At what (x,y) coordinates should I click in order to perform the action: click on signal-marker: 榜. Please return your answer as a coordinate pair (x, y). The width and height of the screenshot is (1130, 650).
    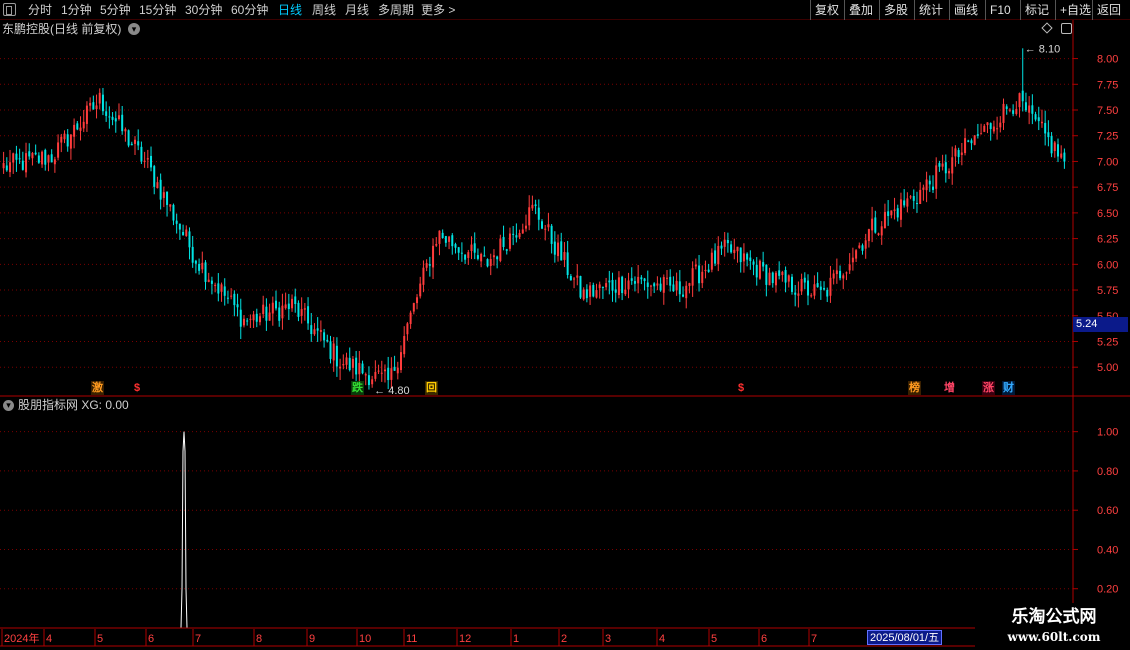
    Looking at the image, I should click on (914, 388).